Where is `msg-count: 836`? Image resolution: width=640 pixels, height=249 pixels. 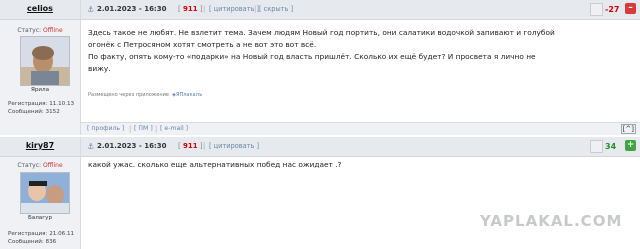
msg-count: 836 is located at coordinates (51, 242).